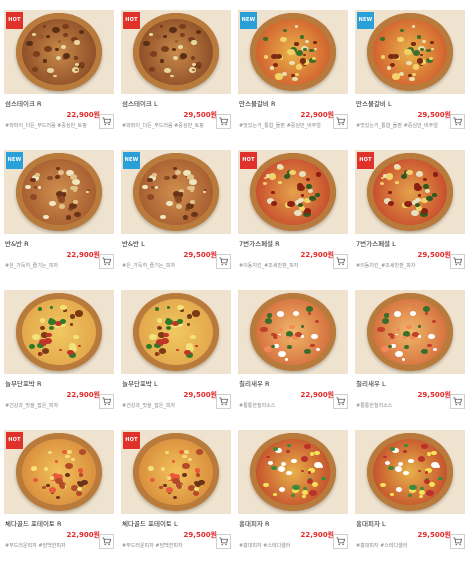 The width and height of the screenshot is (474, 568). I want to click on product-card: HOT 섬스테이크 R 22,900원 #와퍼이_더든_부드러움 #중심만_토핑, so click(59, 75).